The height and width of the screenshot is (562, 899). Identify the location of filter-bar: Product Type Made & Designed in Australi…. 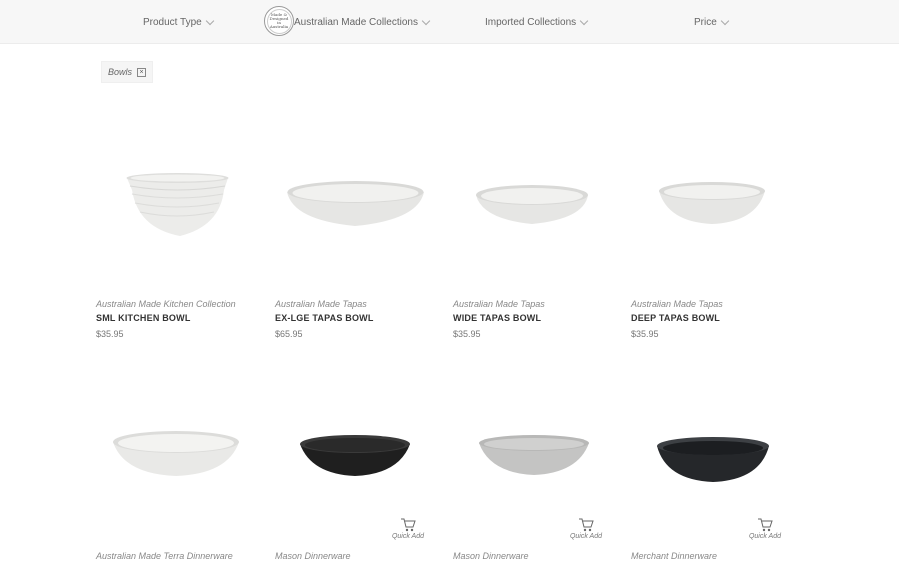
(449, 22).